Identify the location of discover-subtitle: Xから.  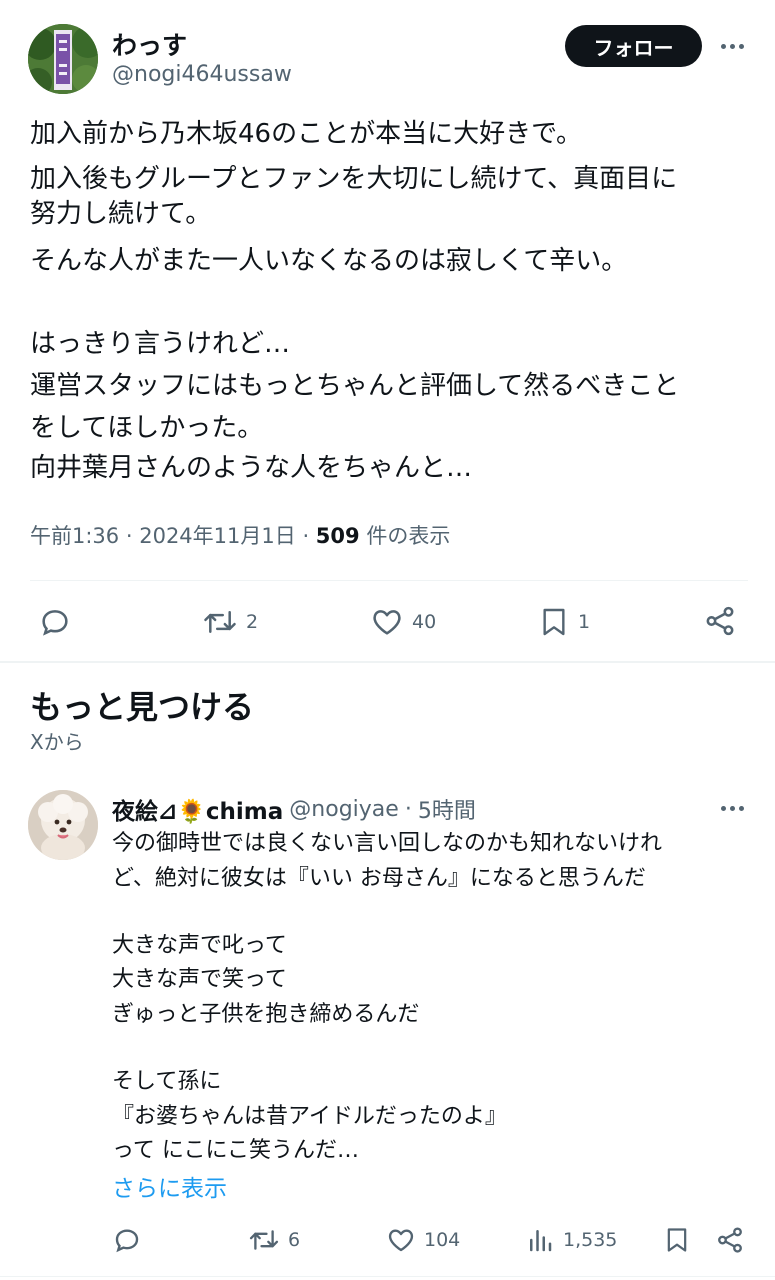
(57, 742).